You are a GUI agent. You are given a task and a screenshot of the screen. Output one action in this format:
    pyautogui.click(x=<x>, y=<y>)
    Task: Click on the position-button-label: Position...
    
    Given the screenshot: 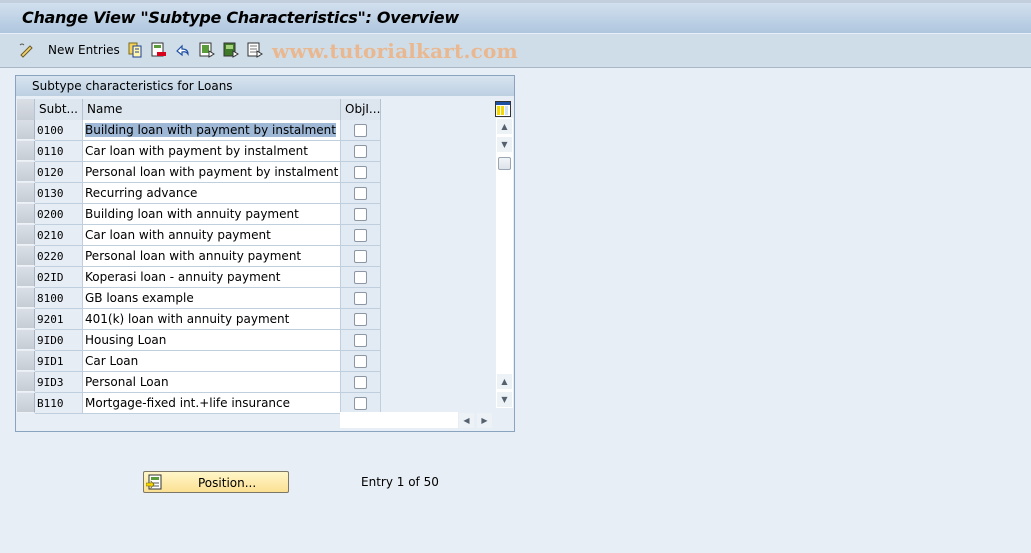 What is the action you would take?
    pyautogui.click(x=227, y=483)
    